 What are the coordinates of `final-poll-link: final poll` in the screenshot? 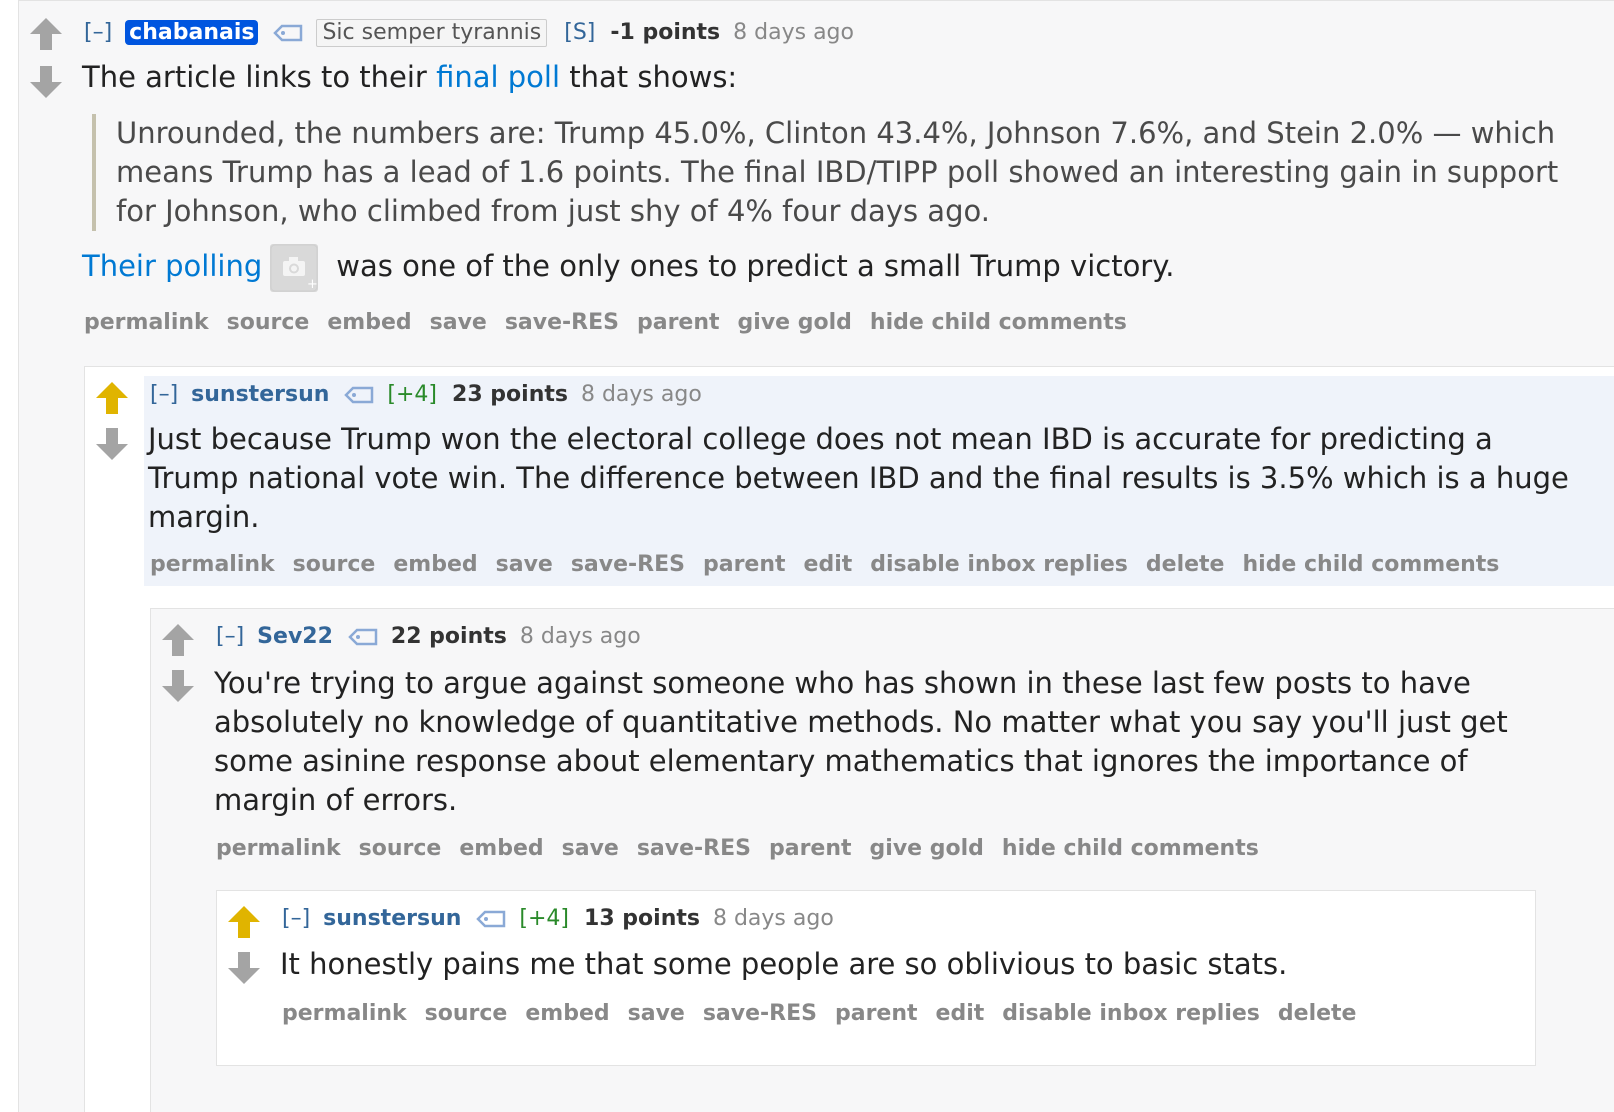 It's located at (498, 77).